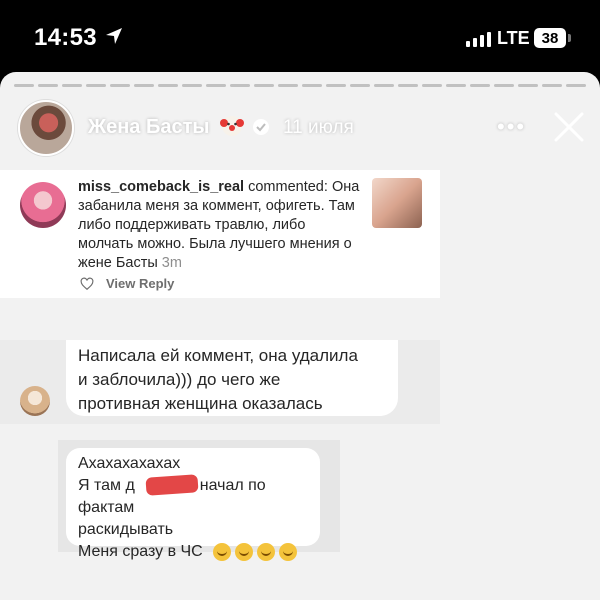 This screenshot has height=600, width=600. Describe the element at coordinates (288, 551) in the screenshot. I see `smiling-emoji-icon` at that location.